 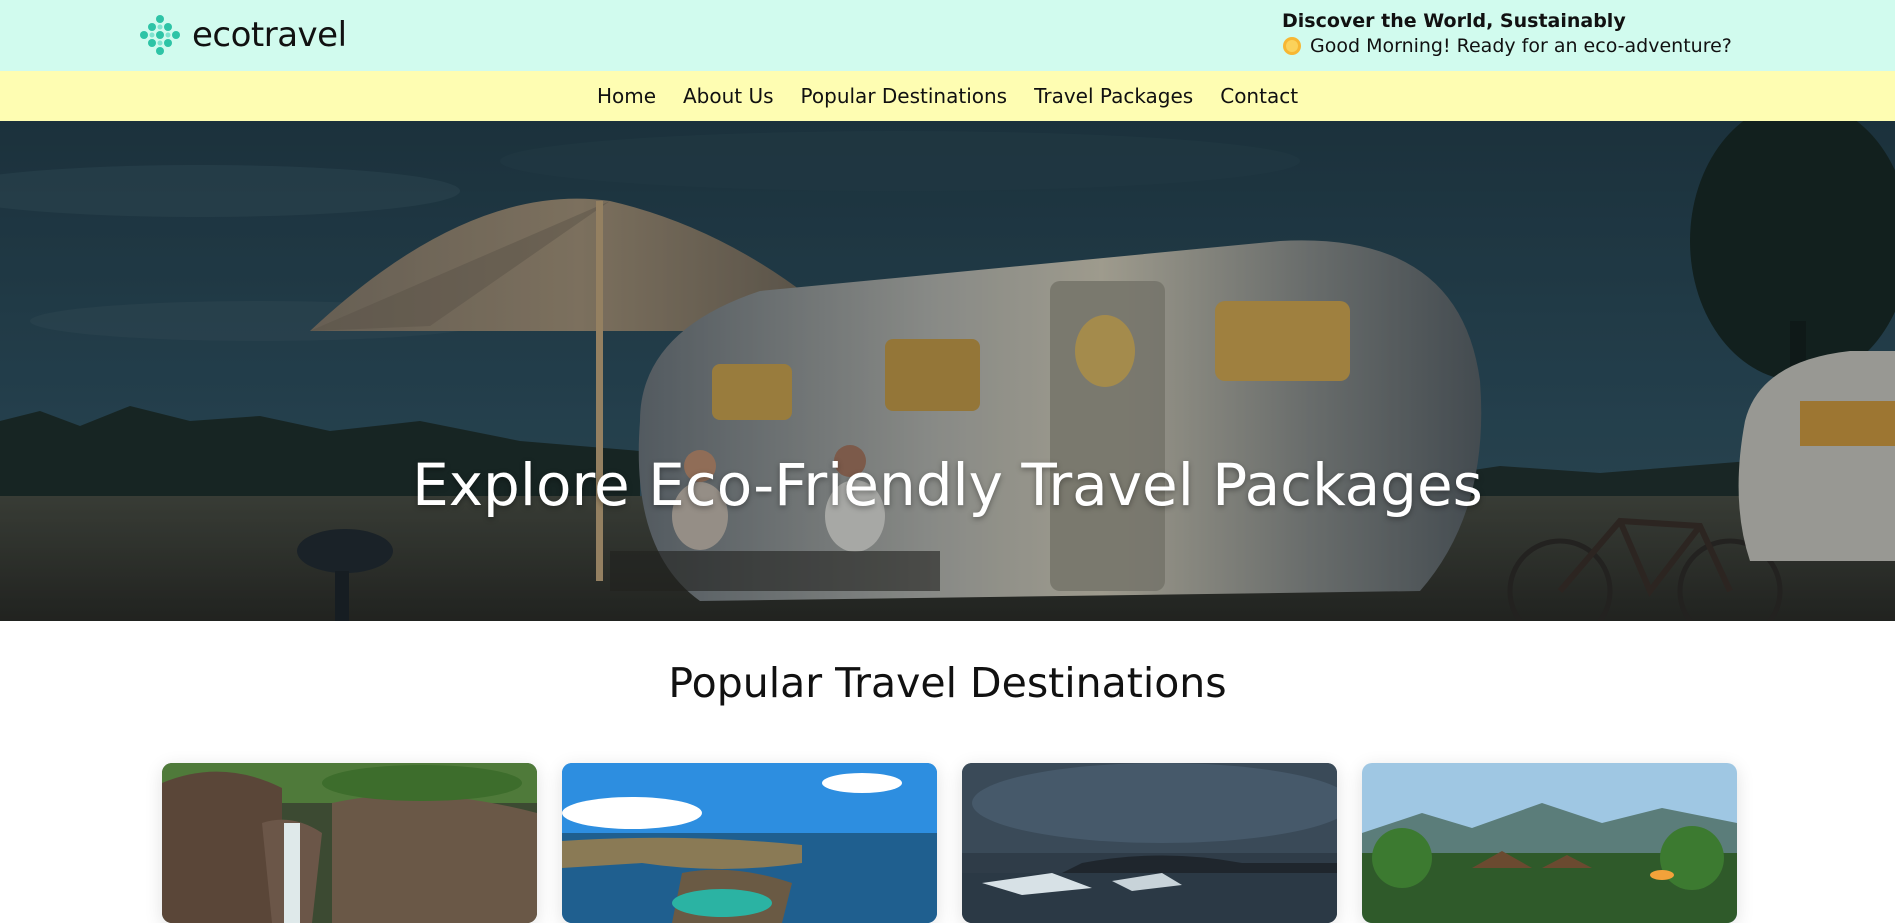 What do you see at coordinates (1259, 96) in the screenshot?
I see `nav-contact: Contact` at bounding box center [1259, 96].